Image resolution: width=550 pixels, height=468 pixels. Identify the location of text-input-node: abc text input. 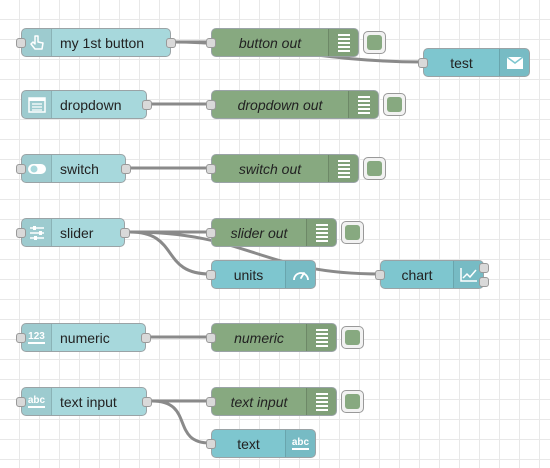
(84, 401).